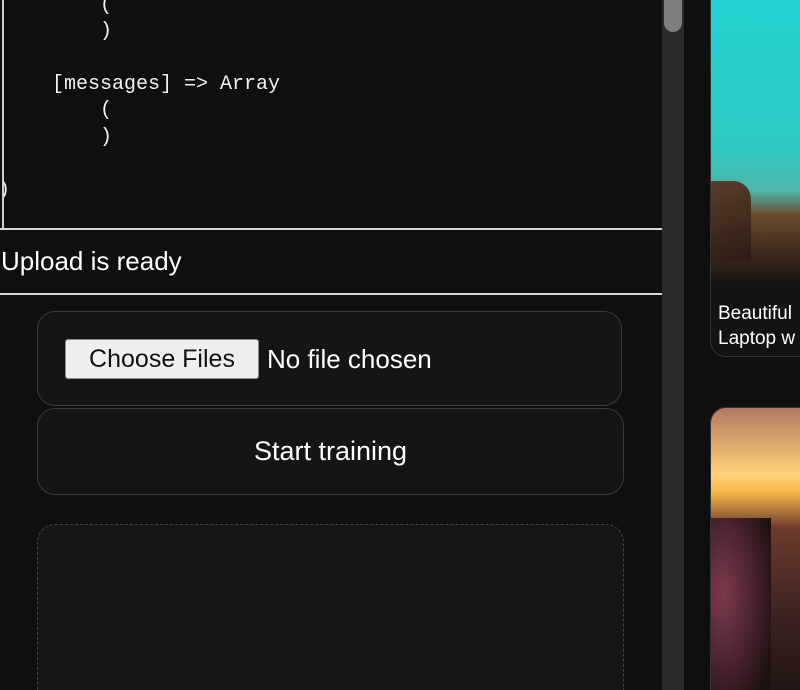 This screenshot has width=800, height=690. Describe the element at coordinates (741, 604) in the screenshot. I see `portrait-image` at that location.